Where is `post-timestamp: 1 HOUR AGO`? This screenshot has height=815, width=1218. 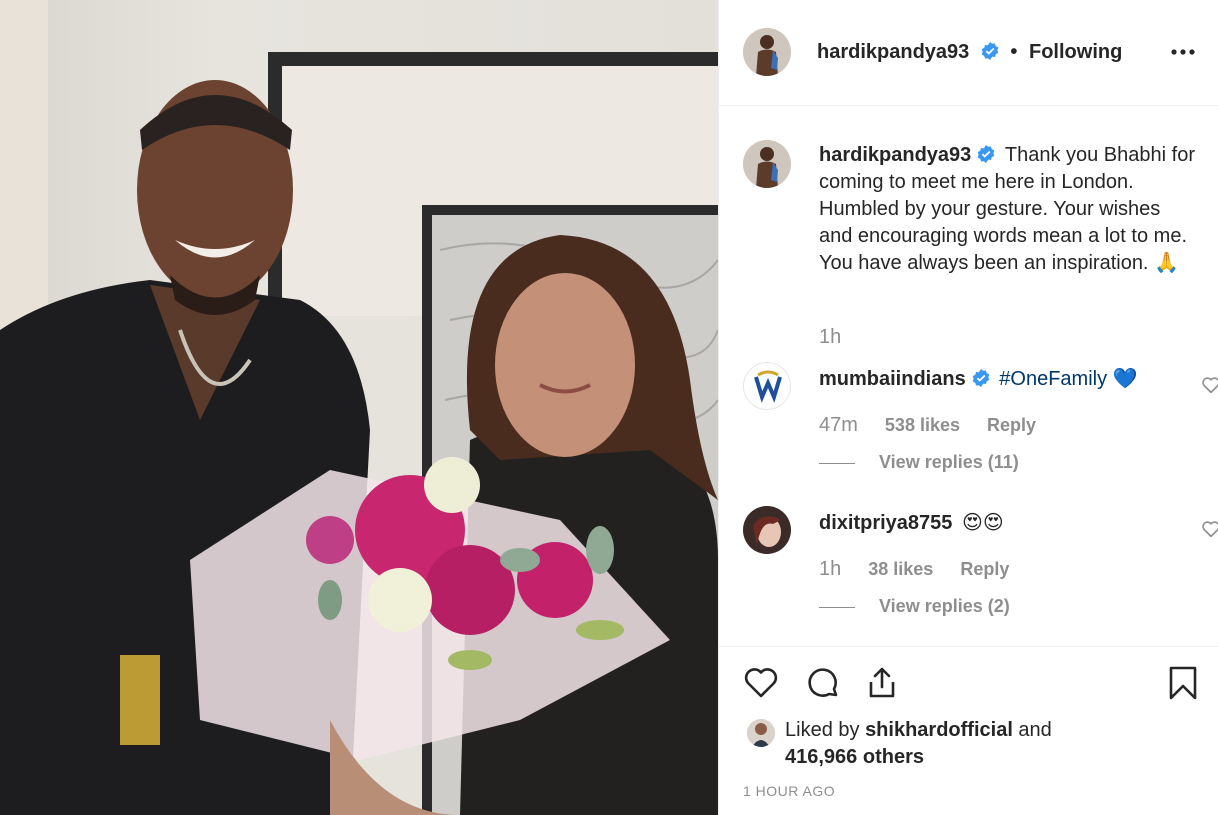 post-timestamp: 1 HOUR AGO is located at coordinates (789, 791).